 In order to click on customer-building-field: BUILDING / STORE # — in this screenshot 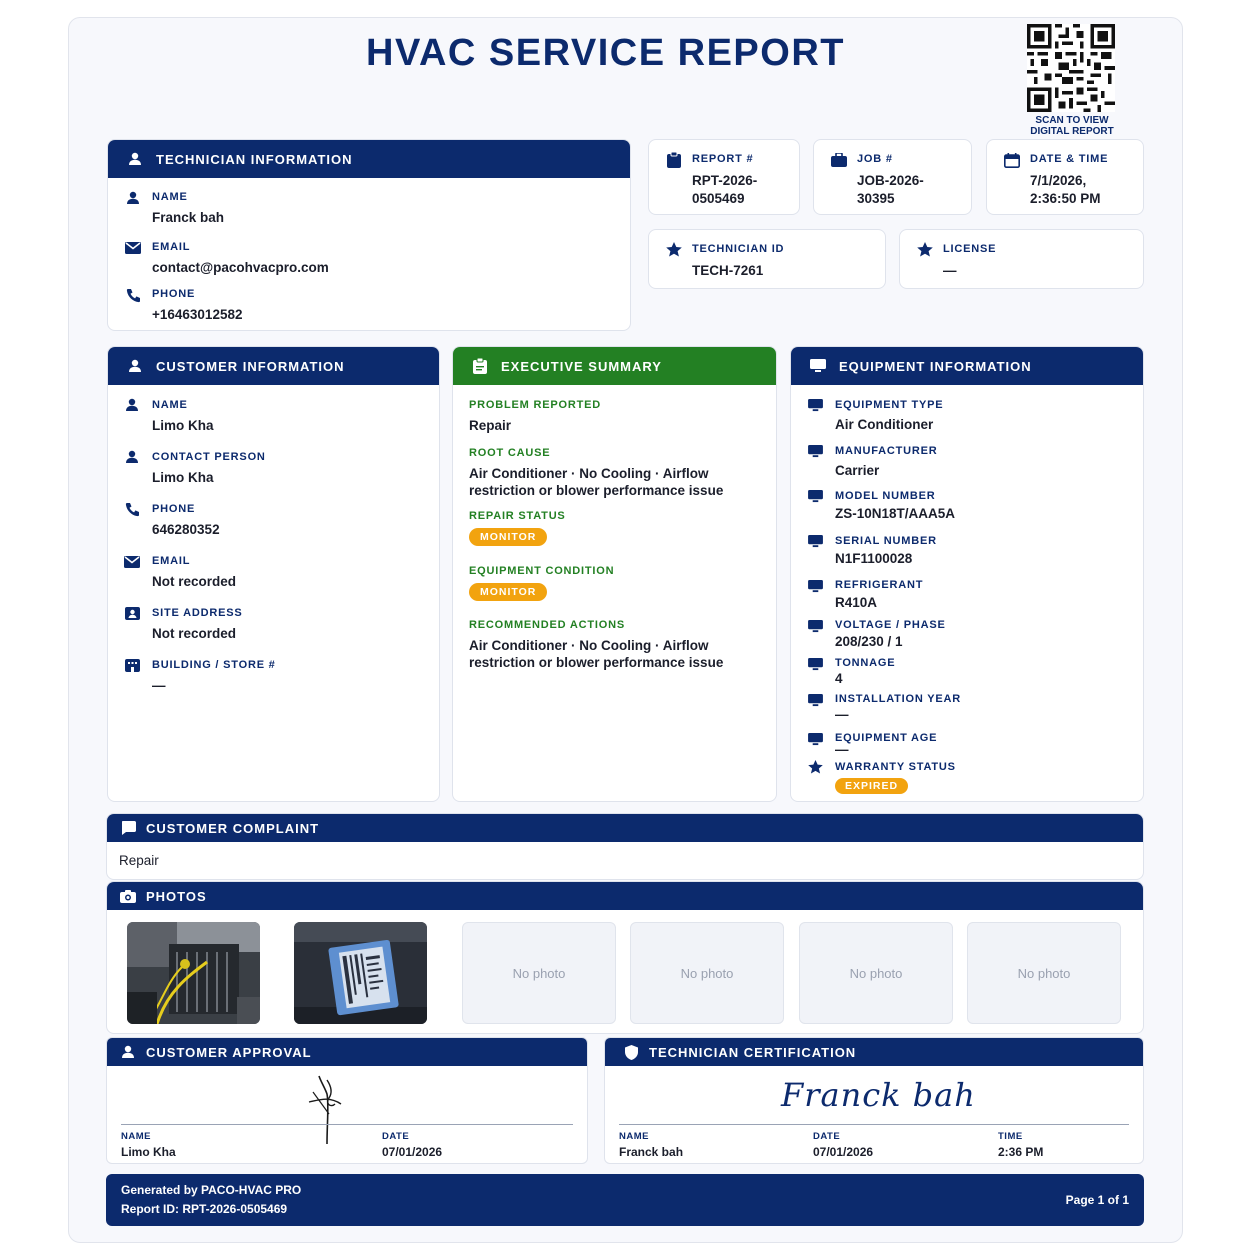, I will do `click(214, 676)`.